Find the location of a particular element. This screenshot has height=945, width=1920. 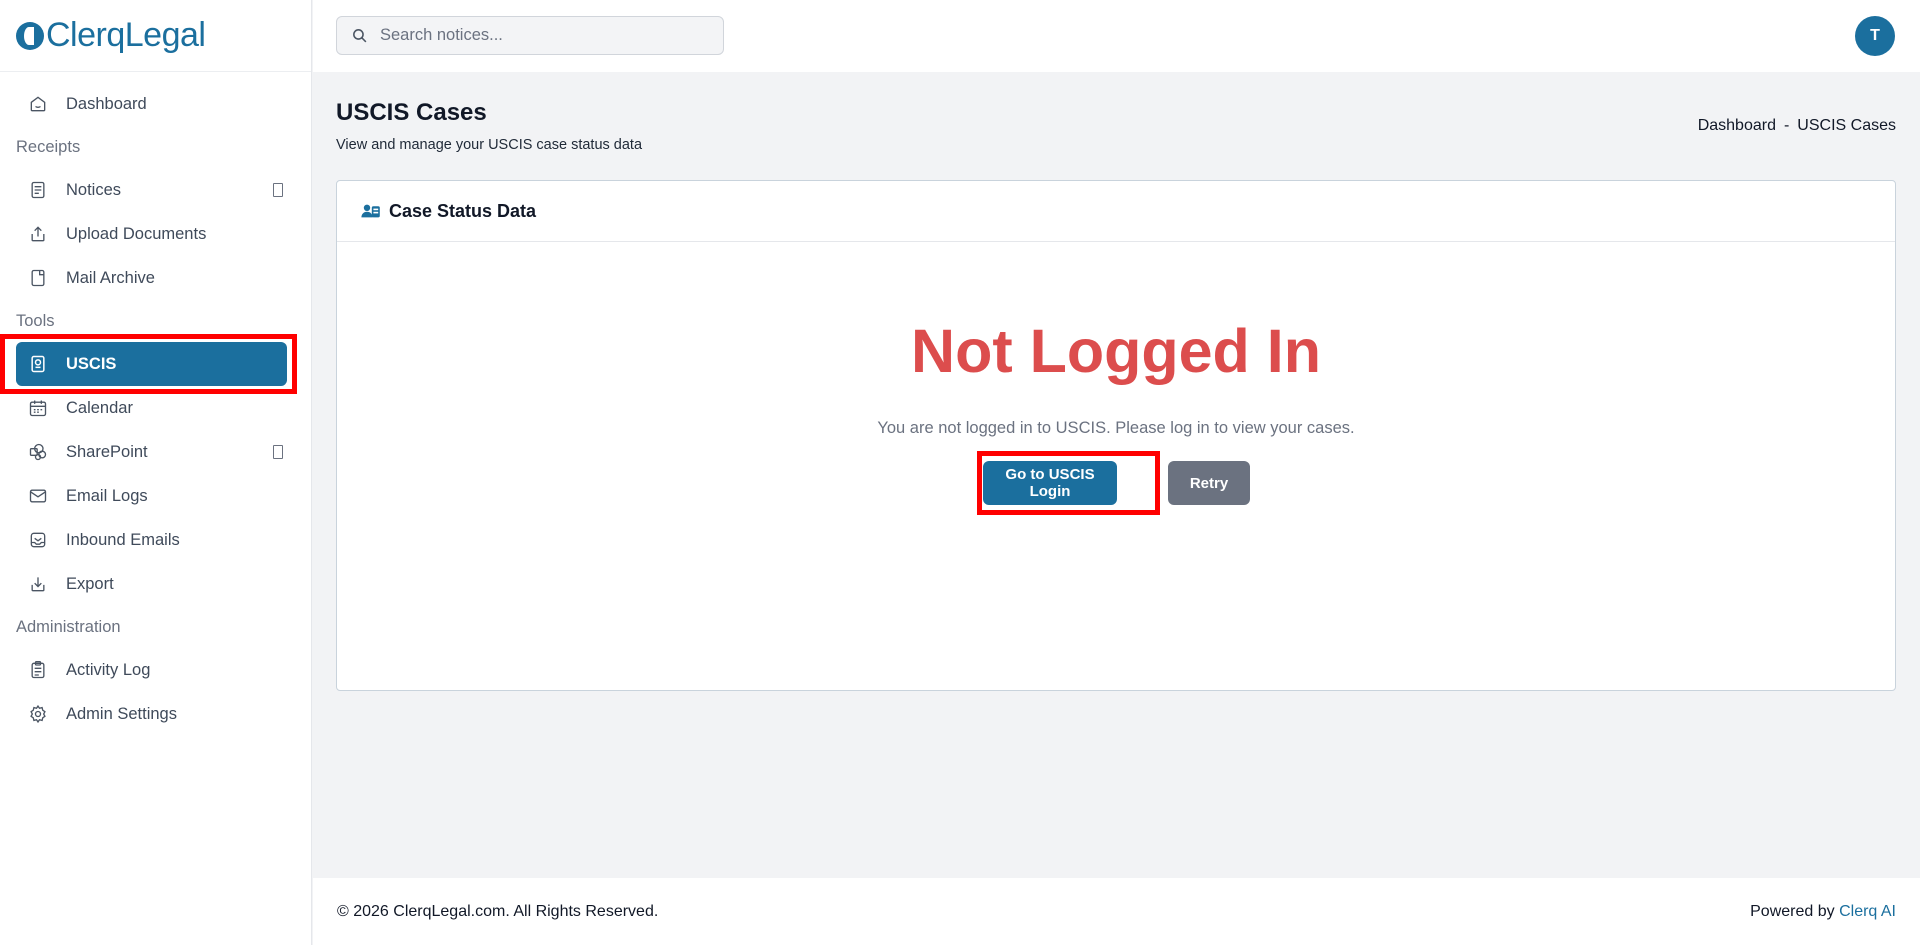

home-icon is located at coordinates (38, 104).